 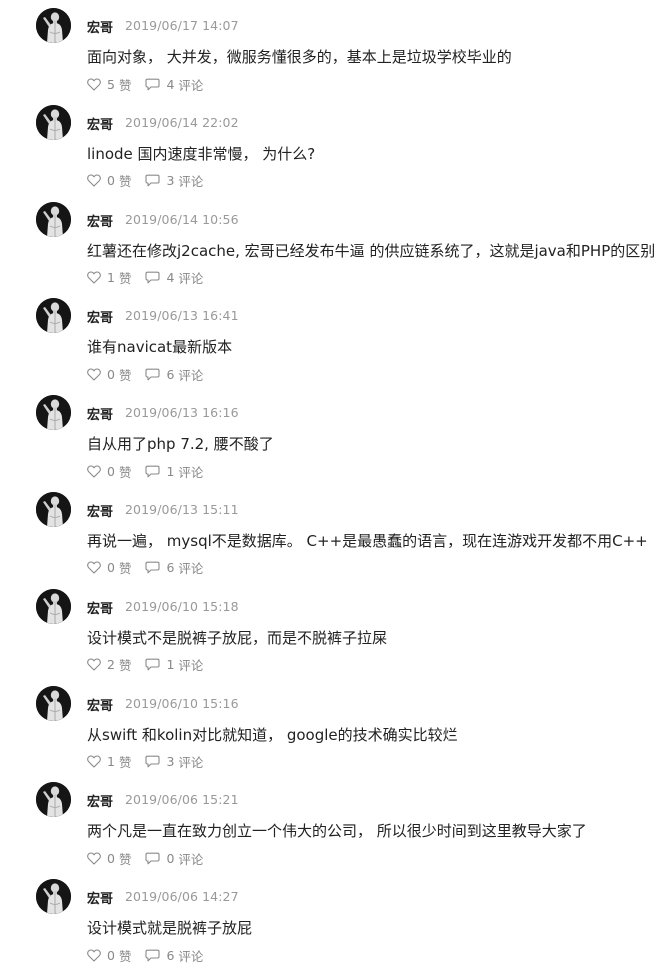 I want to click on post-actions: 0 赞 3 评论, so click(x=152, y=181).